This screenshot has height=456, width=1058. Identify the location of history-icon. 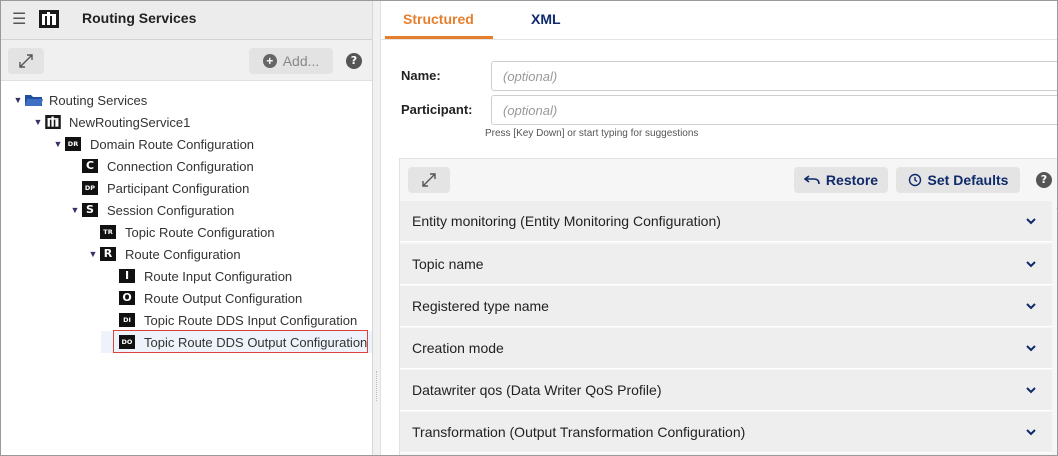
(914, 180).